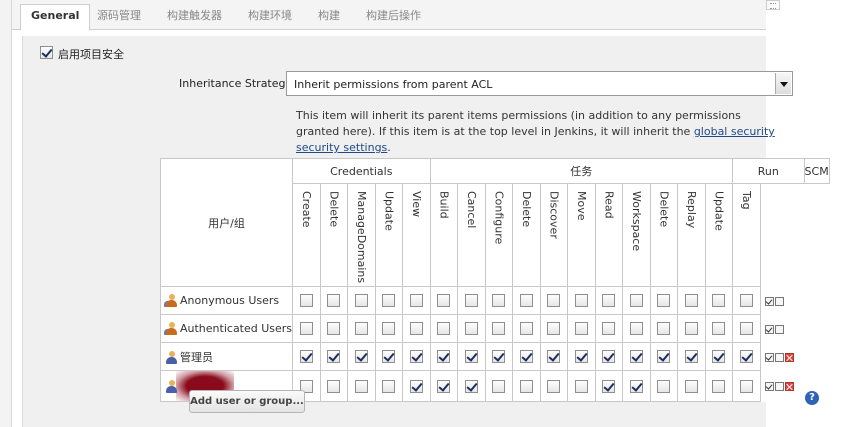  Describe the element at coordinates (554, 215) in the screenshot. I see `permission-header-label: Discover` at that location.